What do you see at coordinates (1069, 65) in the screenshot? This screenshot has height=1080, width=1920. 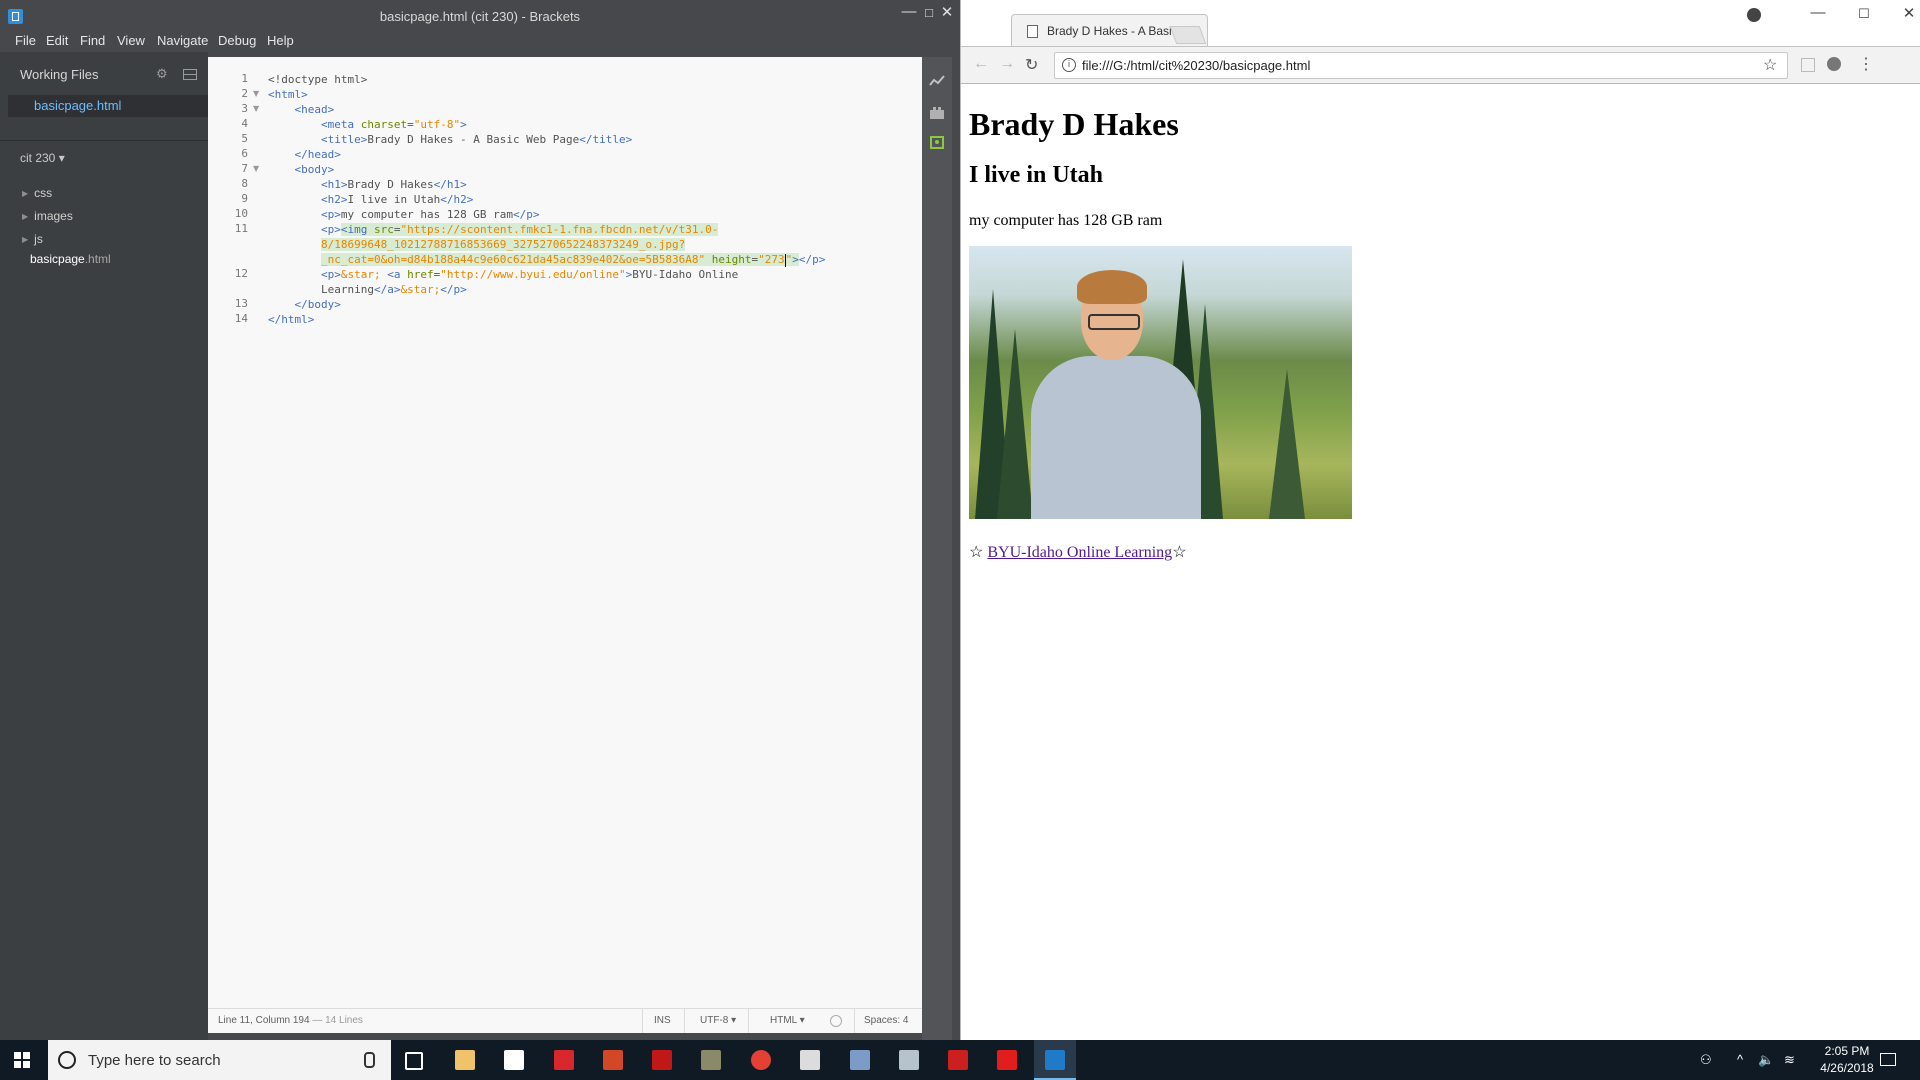 I see `info-icon: i` at bounding box center [1069, 65].